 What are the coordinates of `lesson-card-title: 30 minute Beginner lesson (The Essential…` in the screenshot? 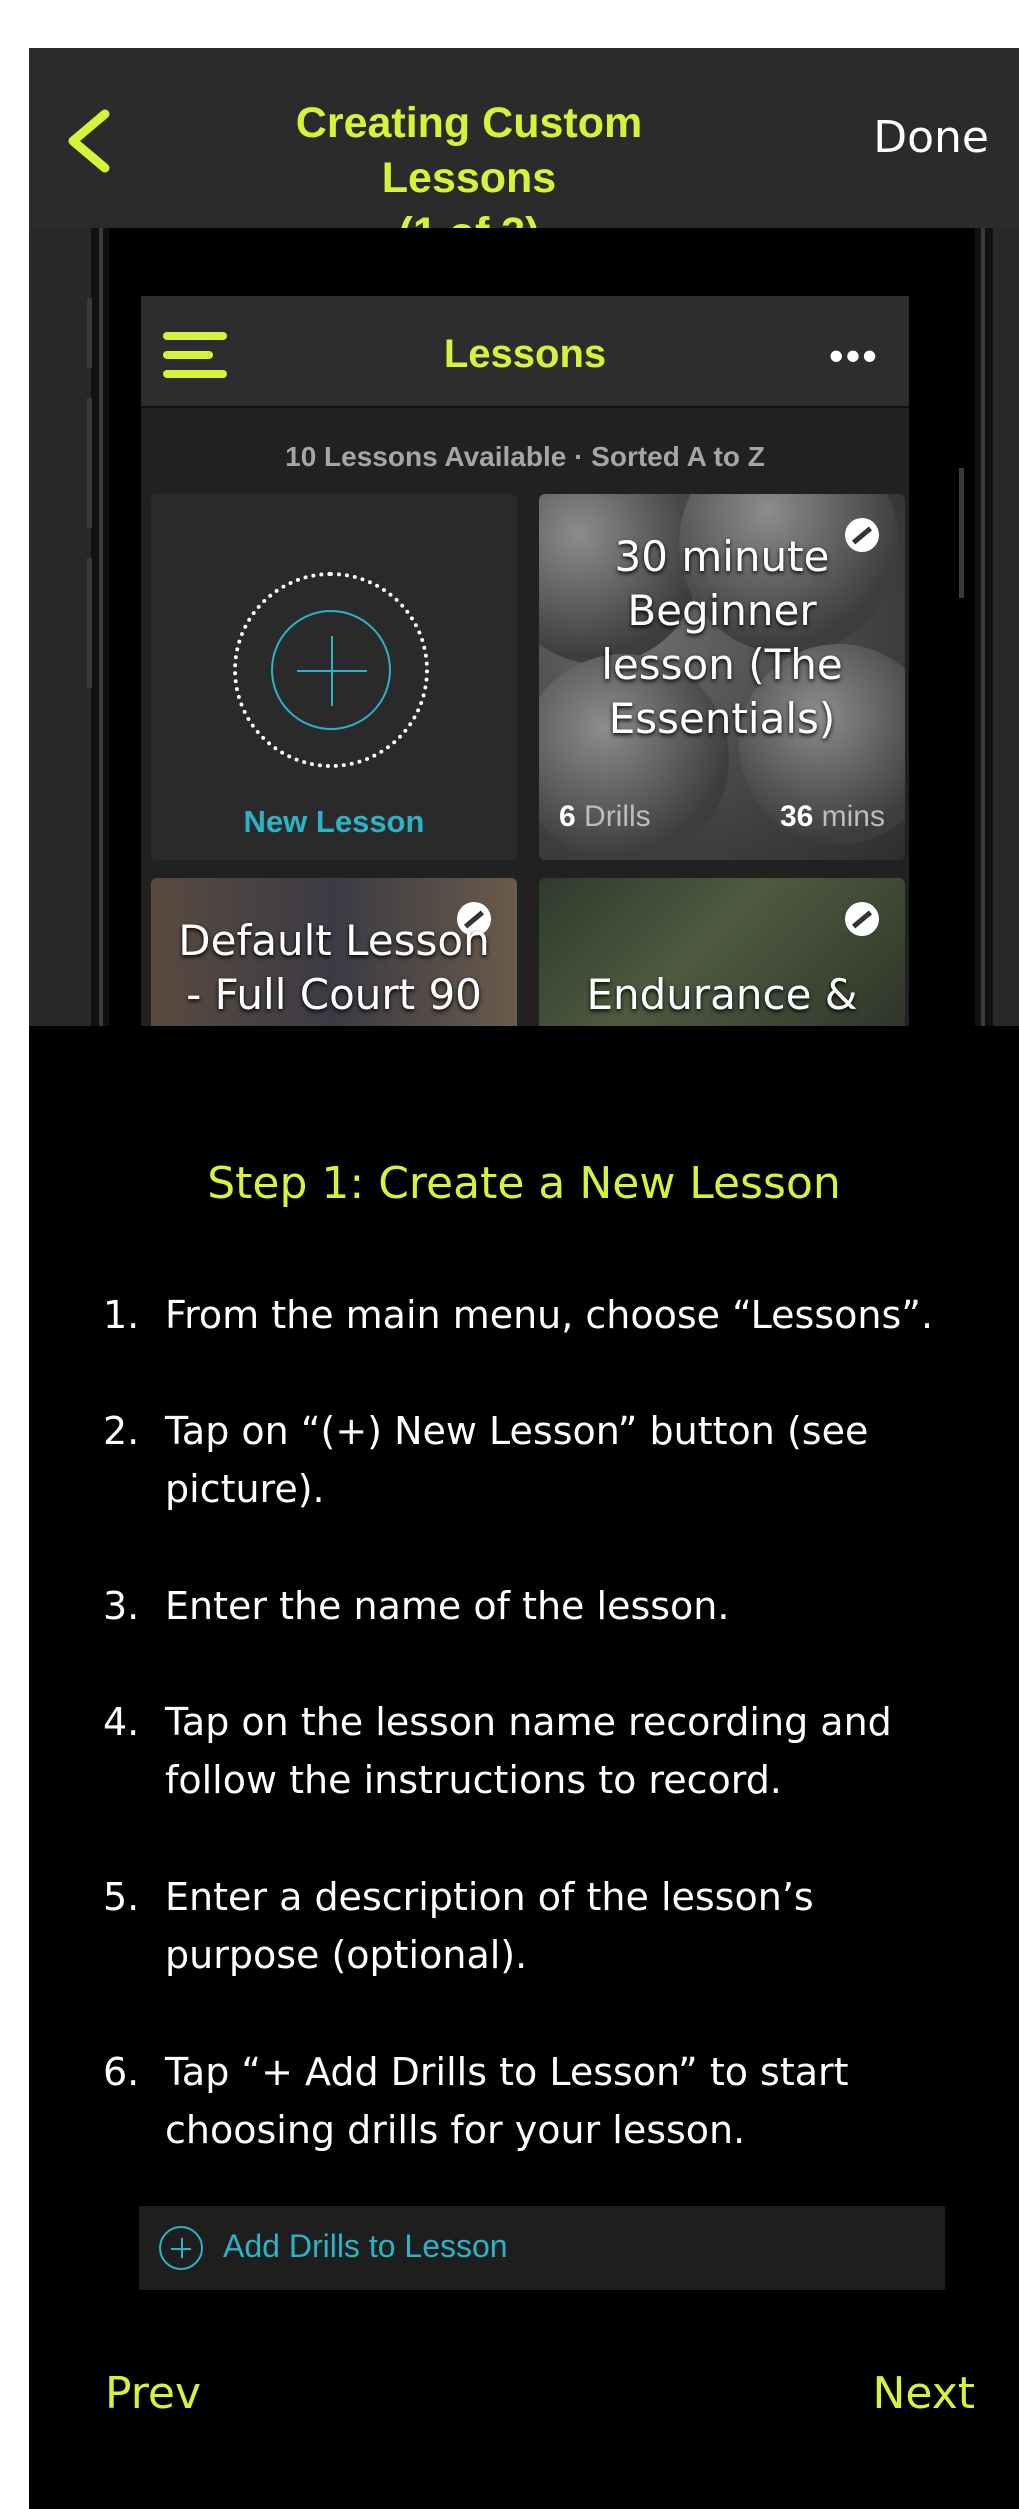 It's located at (722, 637).